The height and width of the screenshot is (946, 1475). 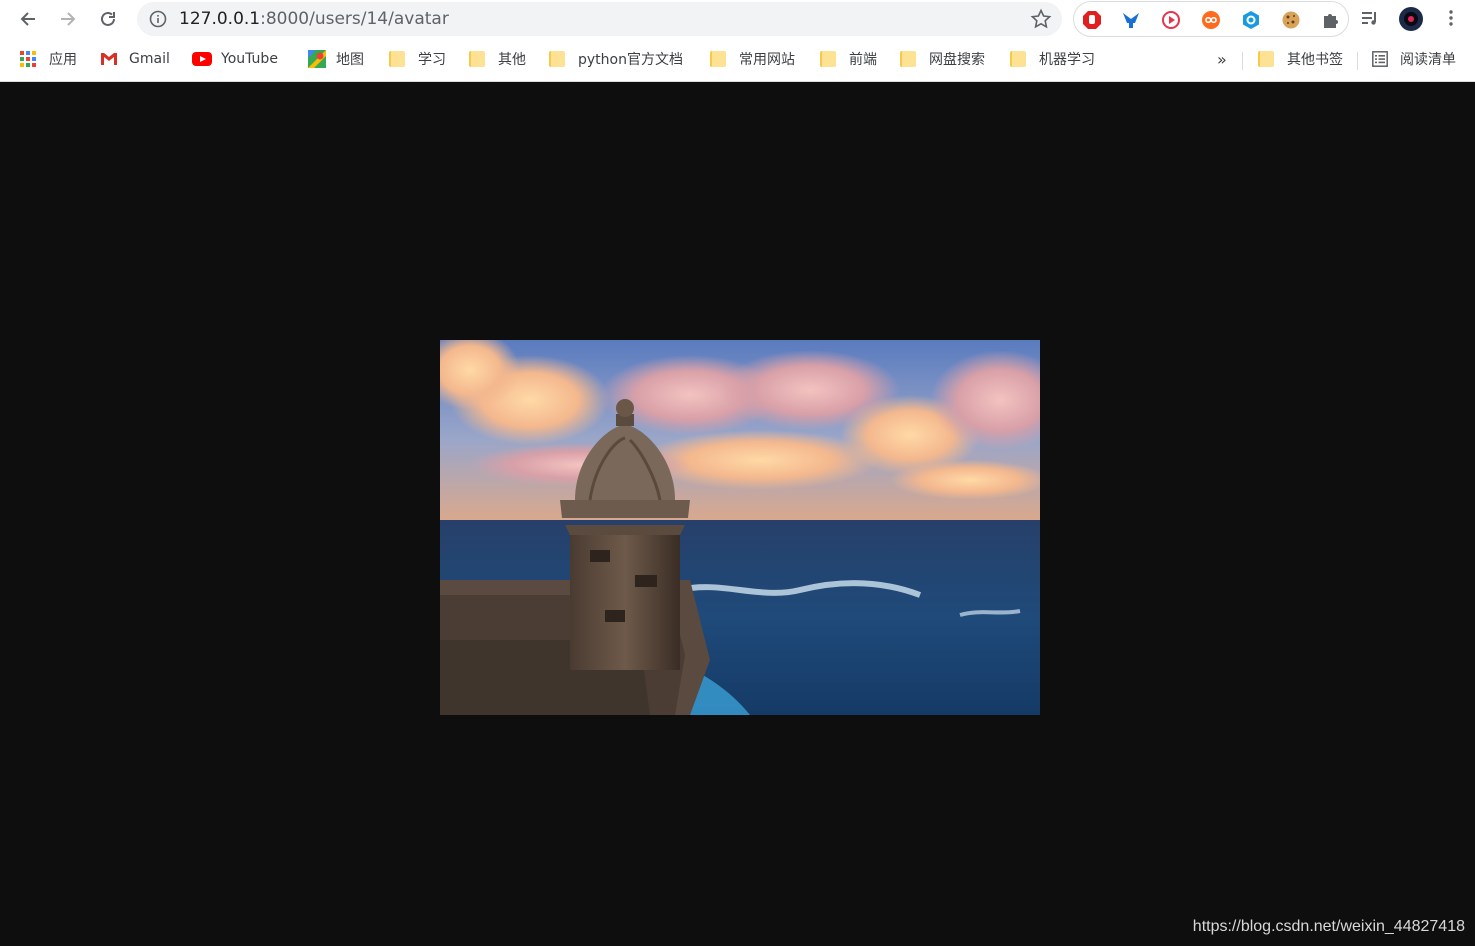 What do you see at coordinates (149, 59) in the screenshot?
I see `bookmark-label: Gmail` at bounding box center [149, 59].